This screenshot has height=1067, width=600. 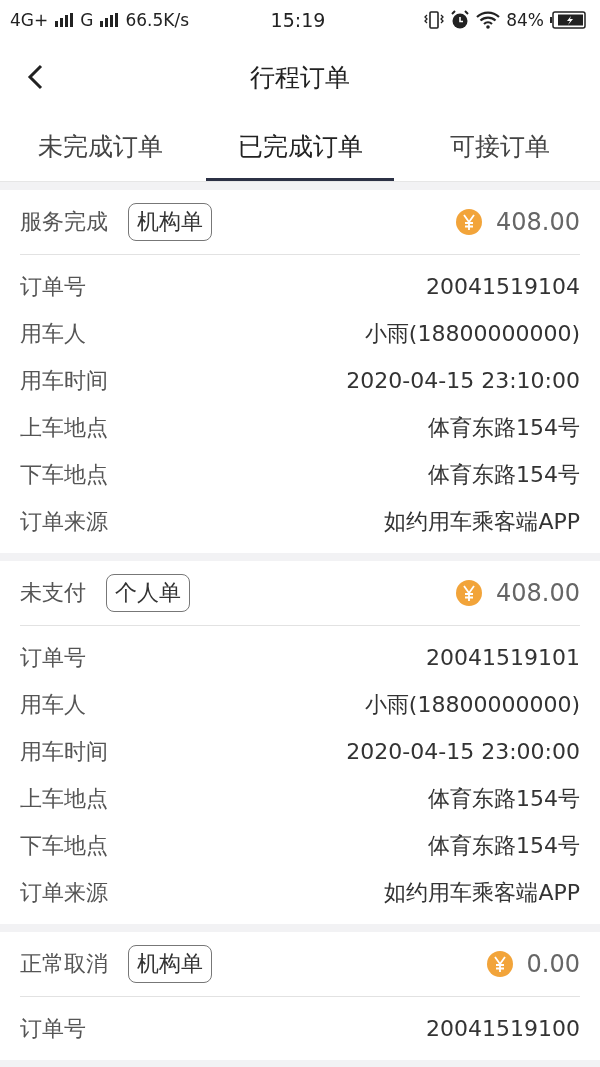 What do you see at coordinates (500, 148) in the screenshot?
I see `tab: 可接订单` at bounding box center [500, 148].